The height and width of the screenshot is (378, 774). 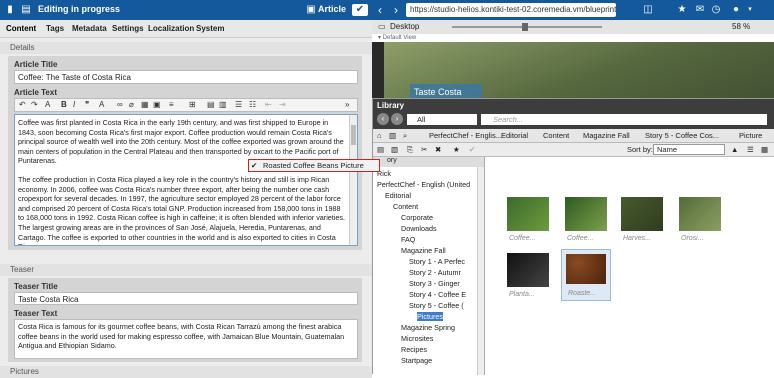 I want to click on home-icon: ⌂, so click(x=379, y=135).